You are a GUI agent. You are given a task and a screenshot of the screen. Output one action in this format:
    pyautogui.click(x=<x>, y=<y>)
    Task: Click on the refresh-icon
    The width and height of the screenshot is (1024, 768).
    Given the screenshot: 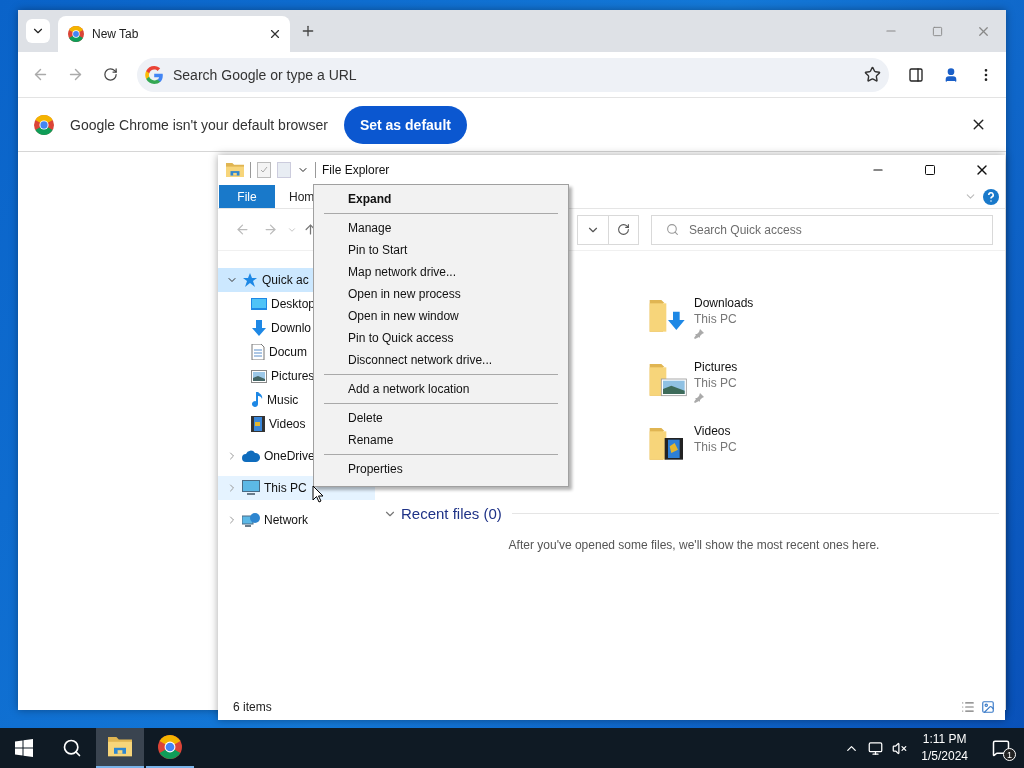 What is the action you would take?
    pyautogui.click(x=623, y=229)
    